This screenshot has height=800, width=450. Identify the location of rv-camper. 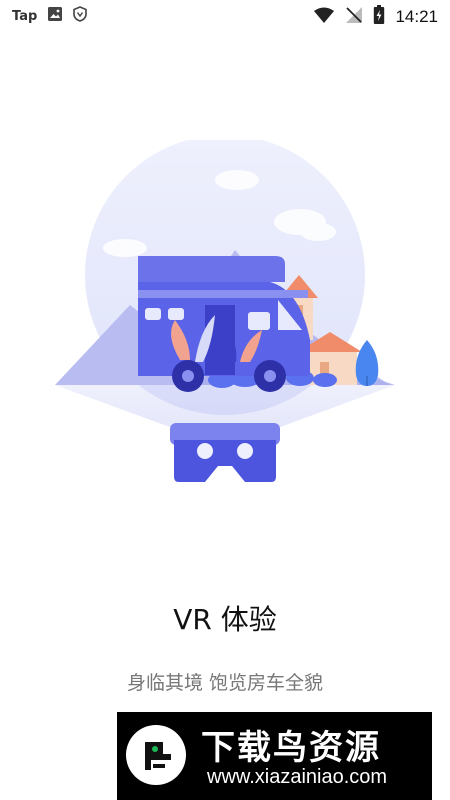
(224, 324).